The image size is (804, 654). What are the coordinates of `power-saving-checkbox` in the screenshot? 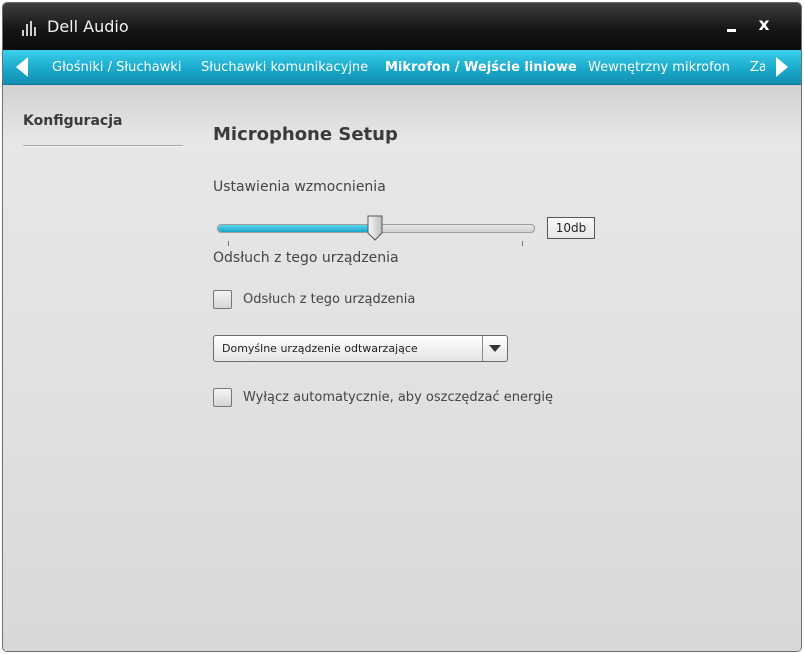 It's located at (222, 397).